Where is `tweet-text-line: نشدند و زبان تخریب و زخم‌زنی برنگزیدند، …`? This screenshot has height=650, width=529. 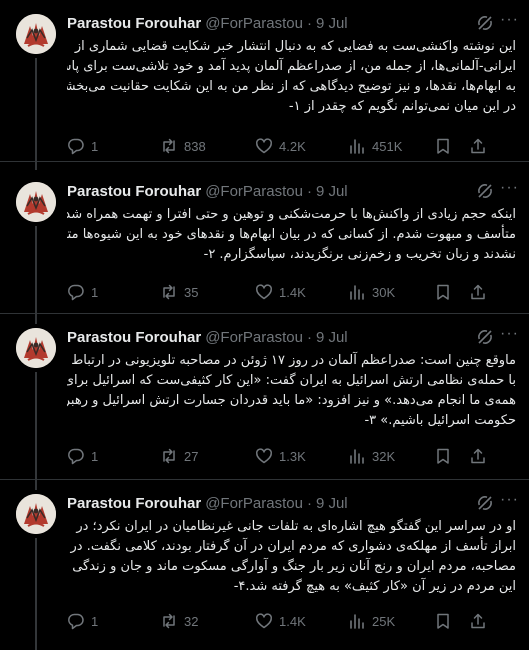
tweet-text-line: نشدند و زبان تخریب و زخم‌زنی برنگزیدند، … is located at coordinates (359, 254).